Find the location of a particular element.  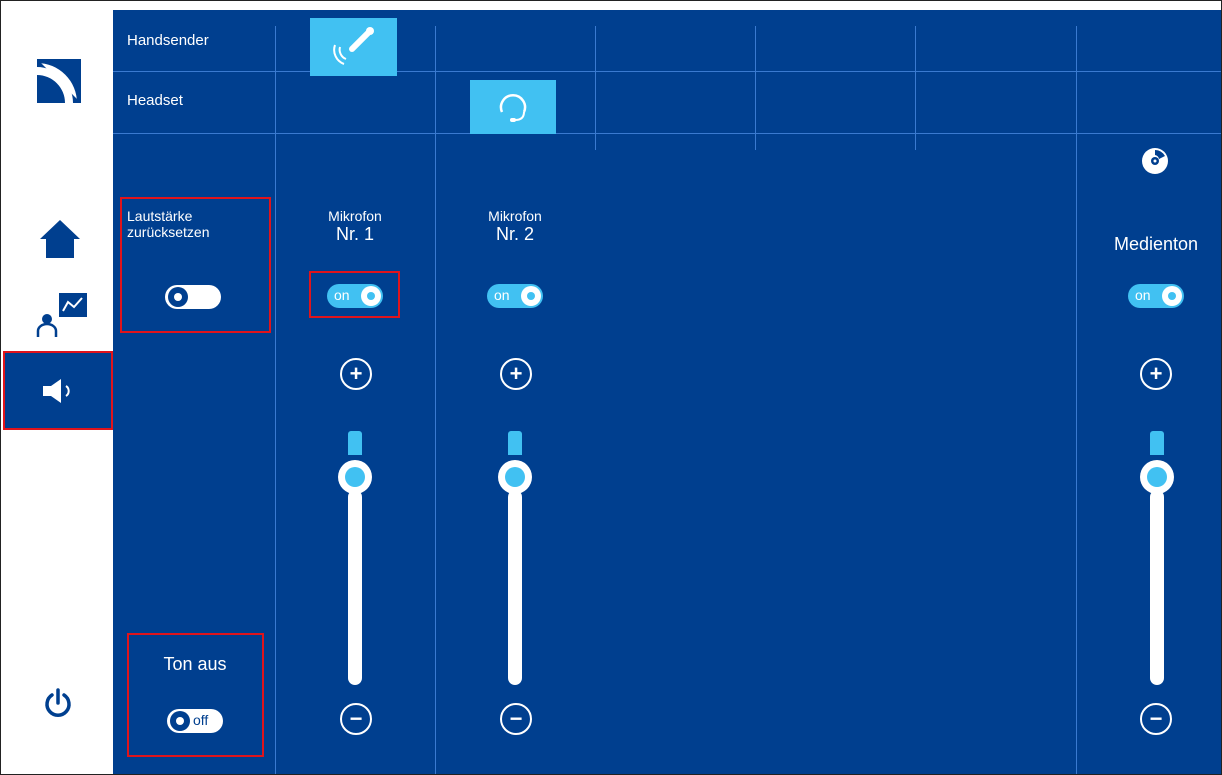

toggle-highlight is located at coordinates (354, 294).